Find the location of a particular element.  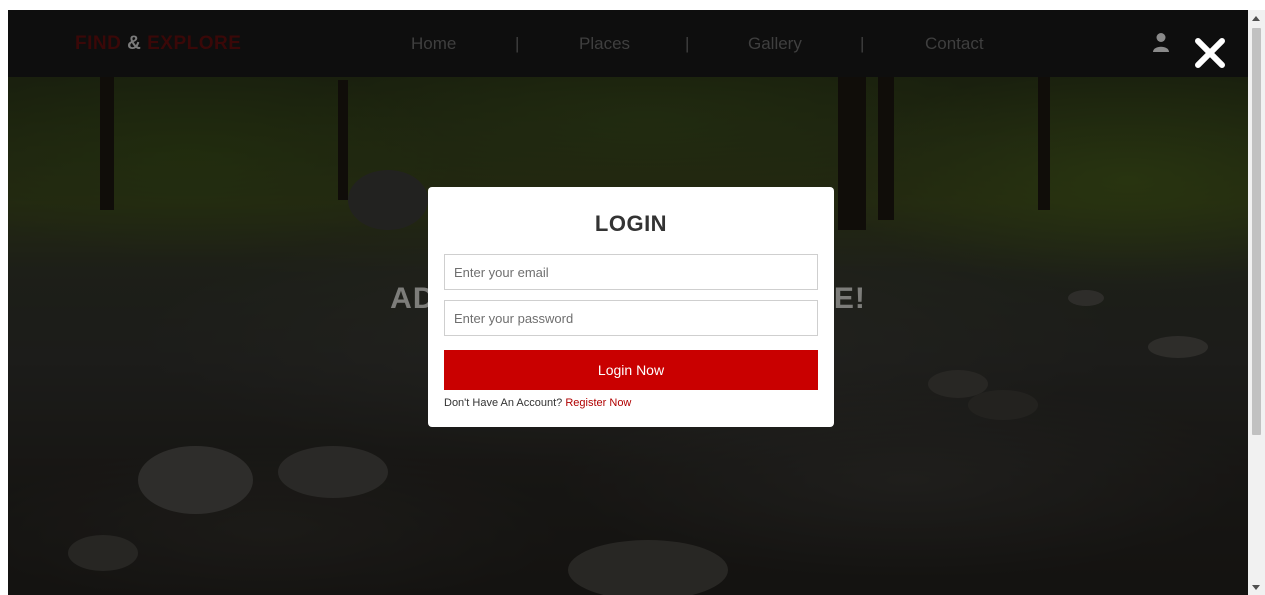

email-field is located at coordinates (631, 272).